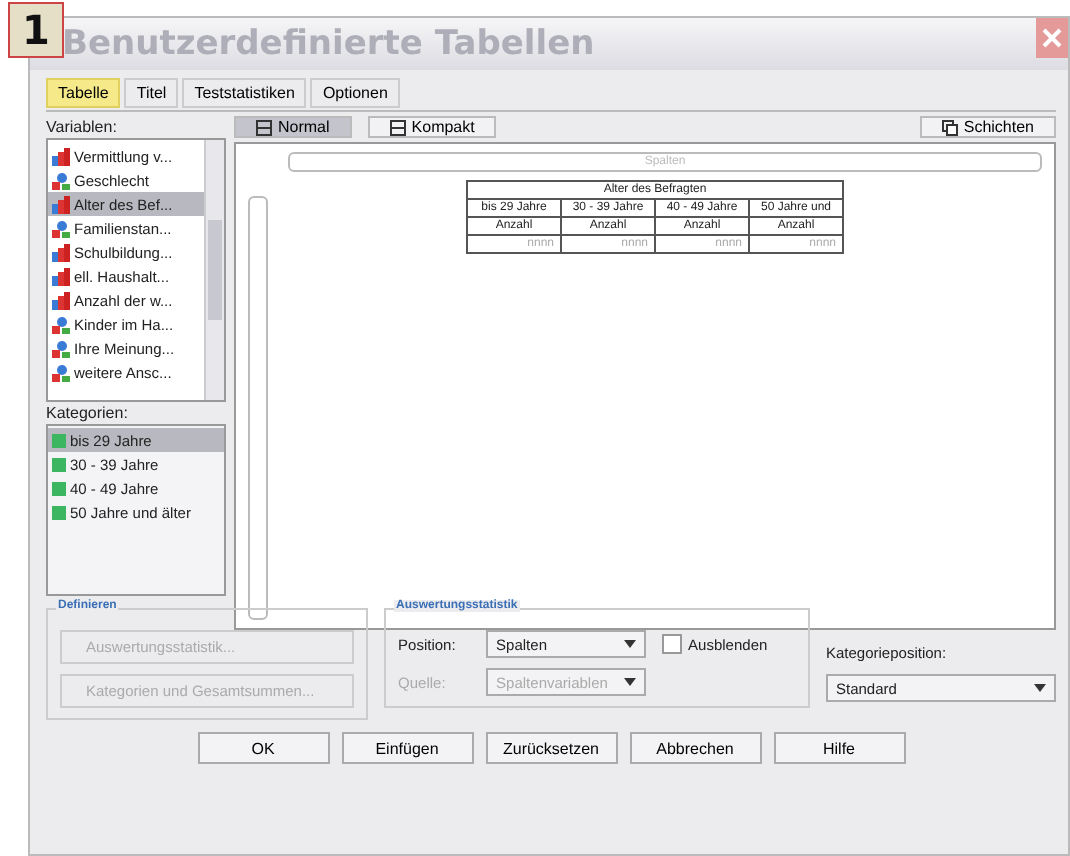 The height and width of the screenshot is (856, 1070). What do you see at coordinates (36, 30) in the screenshot?
I see `number-badge: 1` at bounding box center [36, 30].